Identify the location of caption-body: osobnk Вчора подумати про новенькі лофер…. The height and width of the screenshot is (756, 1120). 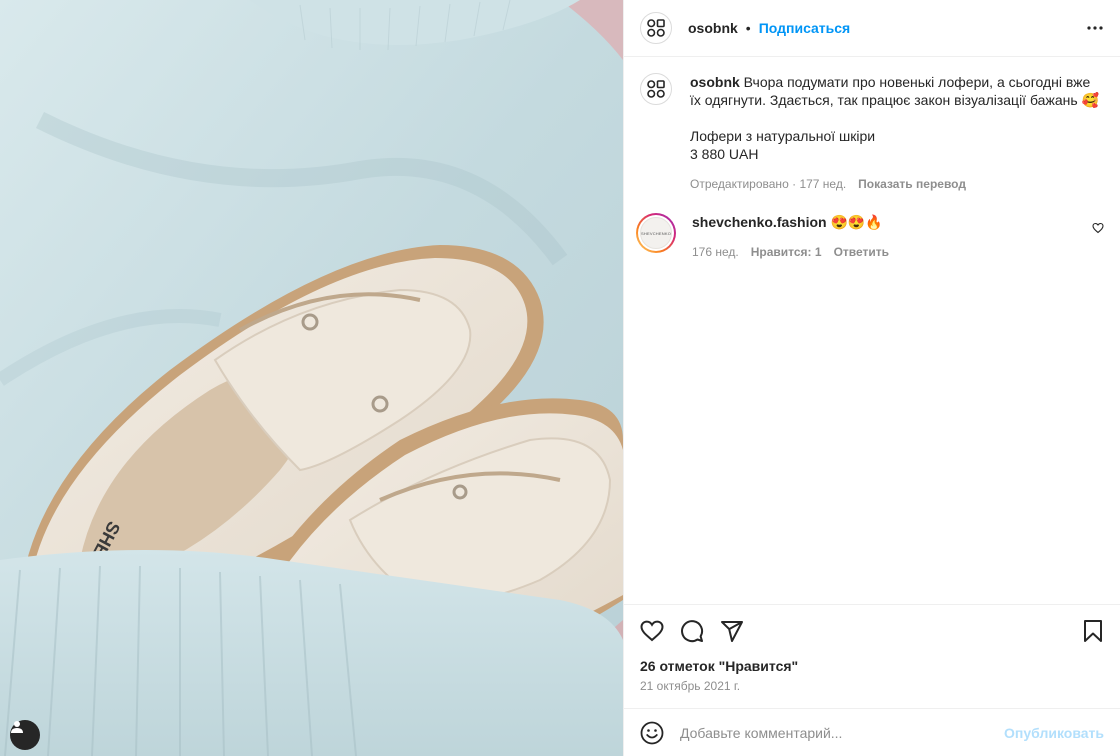
(897, 133).